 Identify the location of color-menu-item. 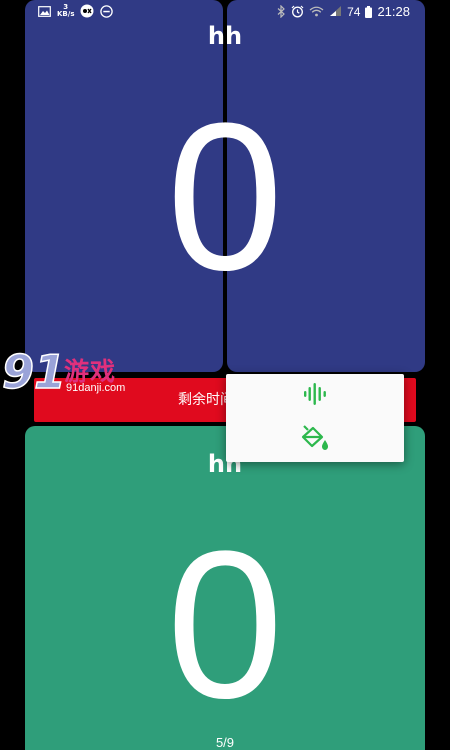
(315, 440).